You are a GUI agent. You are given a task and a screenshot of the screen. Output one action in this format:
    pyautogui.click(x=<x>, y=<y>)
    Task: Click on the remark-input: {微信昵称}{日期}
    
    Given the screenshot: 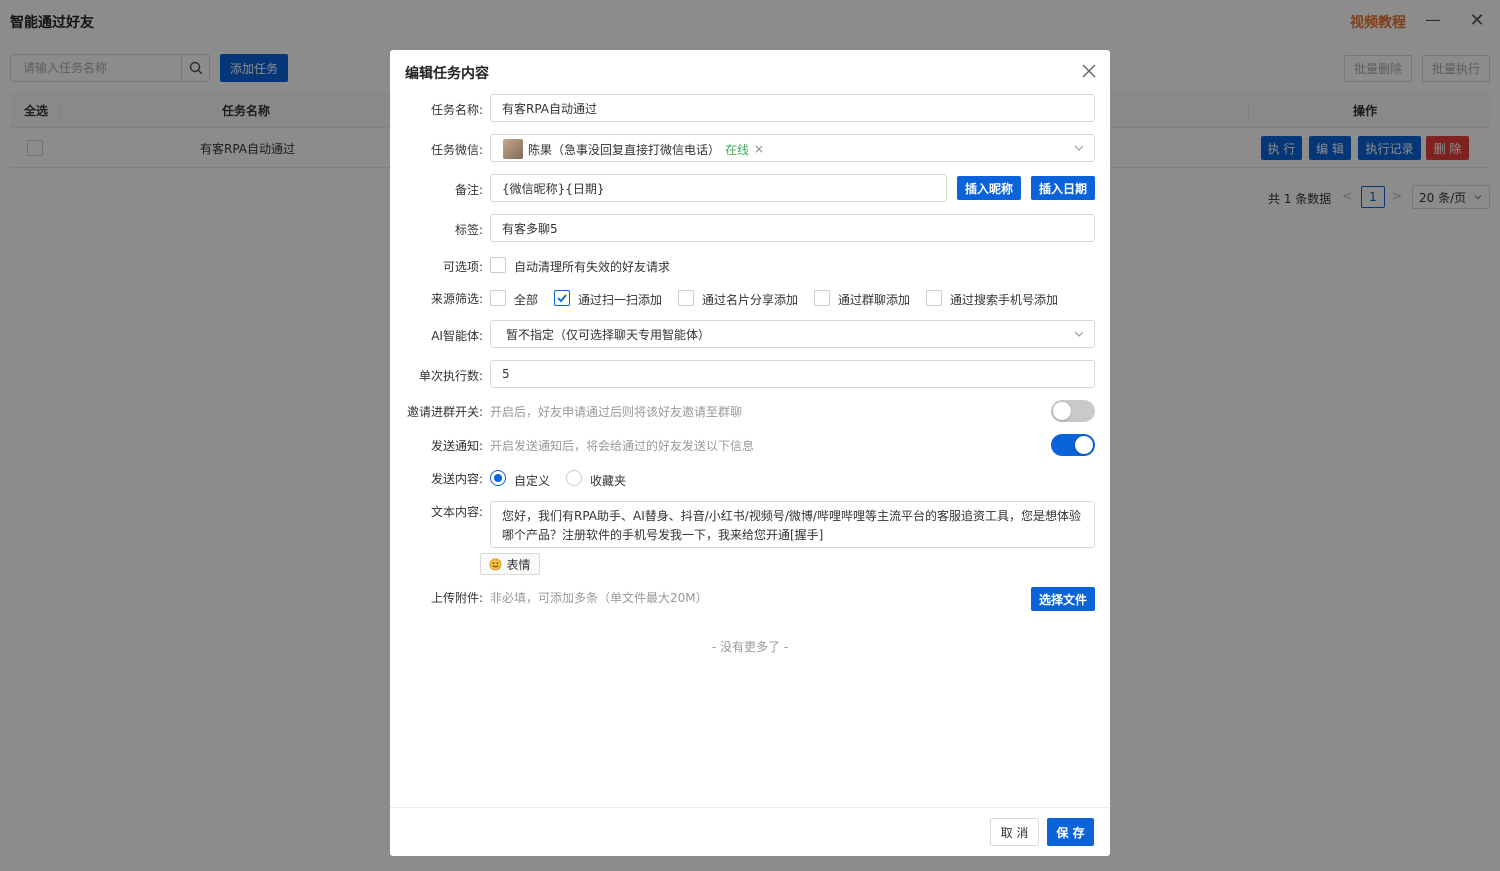 What is the action you would take?
    pyautogui.click(x=718, y=188)
    